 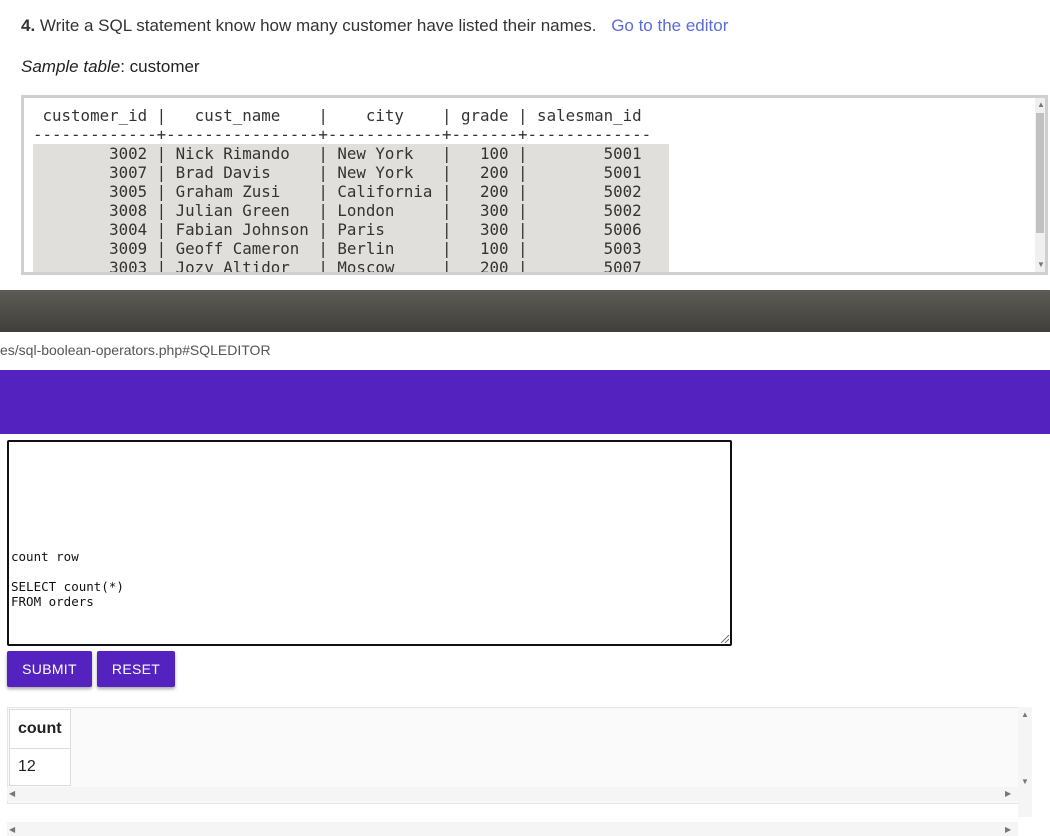 I want to click on result-table: count 12, so click(x=40, y=747).